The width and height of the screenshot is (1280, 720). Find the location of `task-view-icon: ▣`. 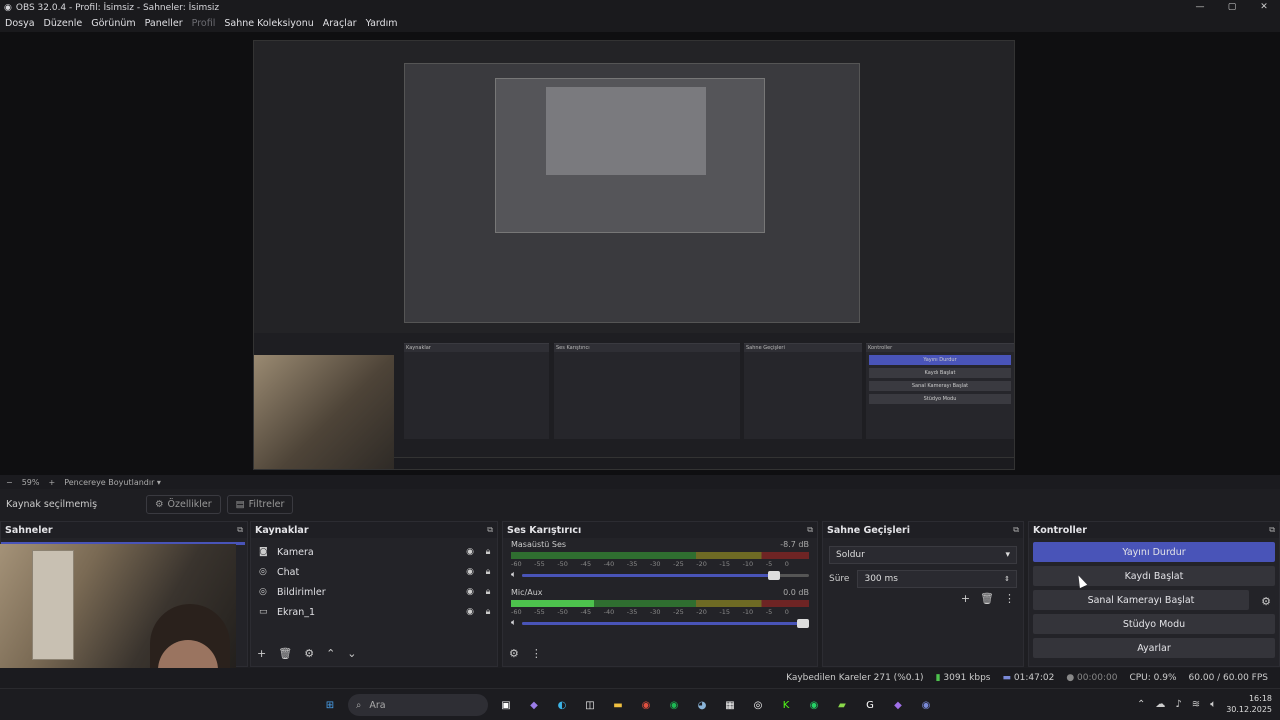

task-view-icon: ▣ is located at coordinates (506, 705).